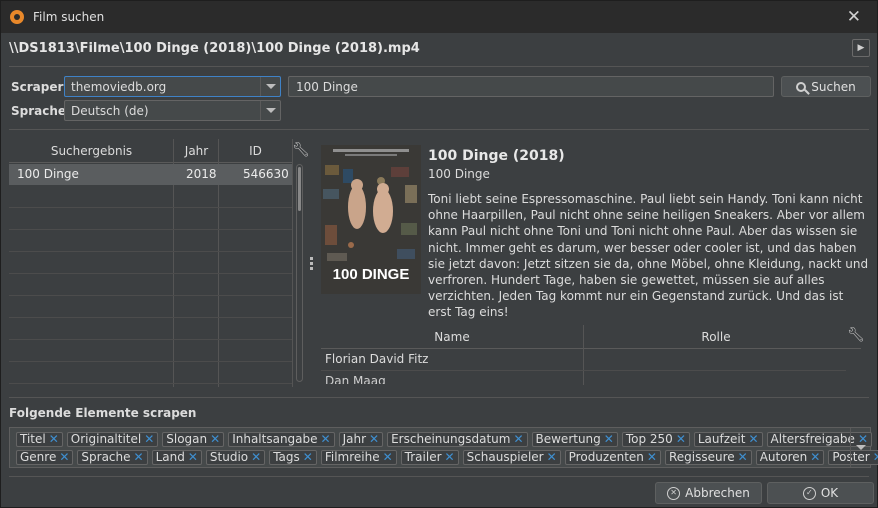 The width and height of the screenshot is (878, 508). Describe the element at coordinates (728, 439) in the screenshot. I see `scrape-chip: Laufzeit ✕` at that location.